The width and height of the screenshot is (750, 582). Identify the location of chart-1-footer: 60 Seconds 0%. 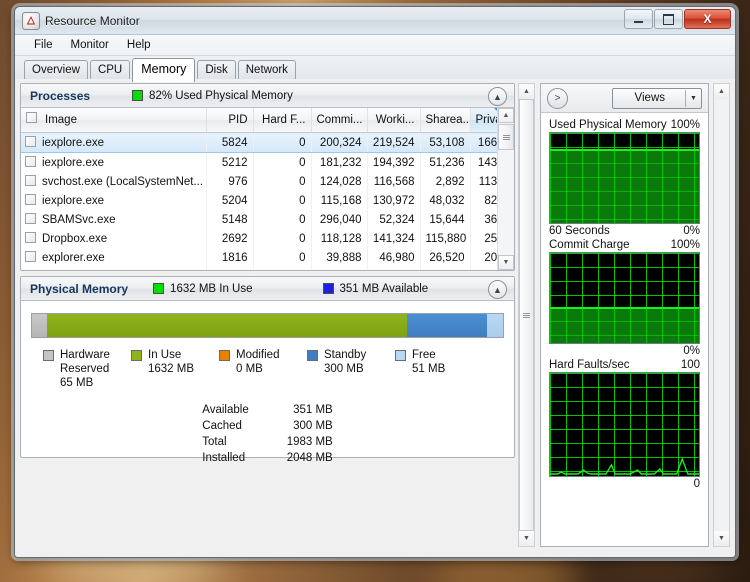
(624, 231).